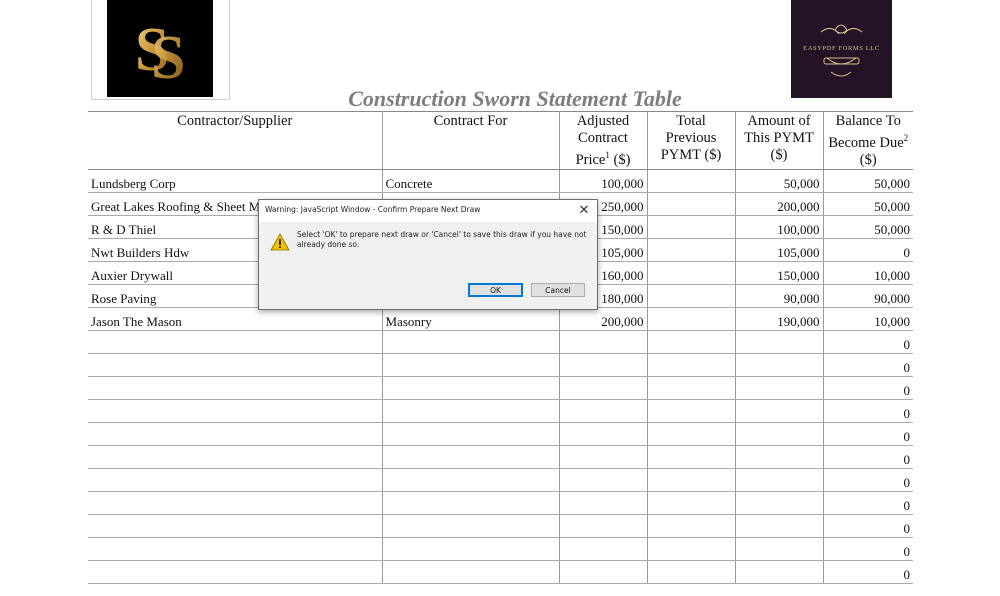  I want to click on cell-adjusted-price: 100,000, so click(602, 181).